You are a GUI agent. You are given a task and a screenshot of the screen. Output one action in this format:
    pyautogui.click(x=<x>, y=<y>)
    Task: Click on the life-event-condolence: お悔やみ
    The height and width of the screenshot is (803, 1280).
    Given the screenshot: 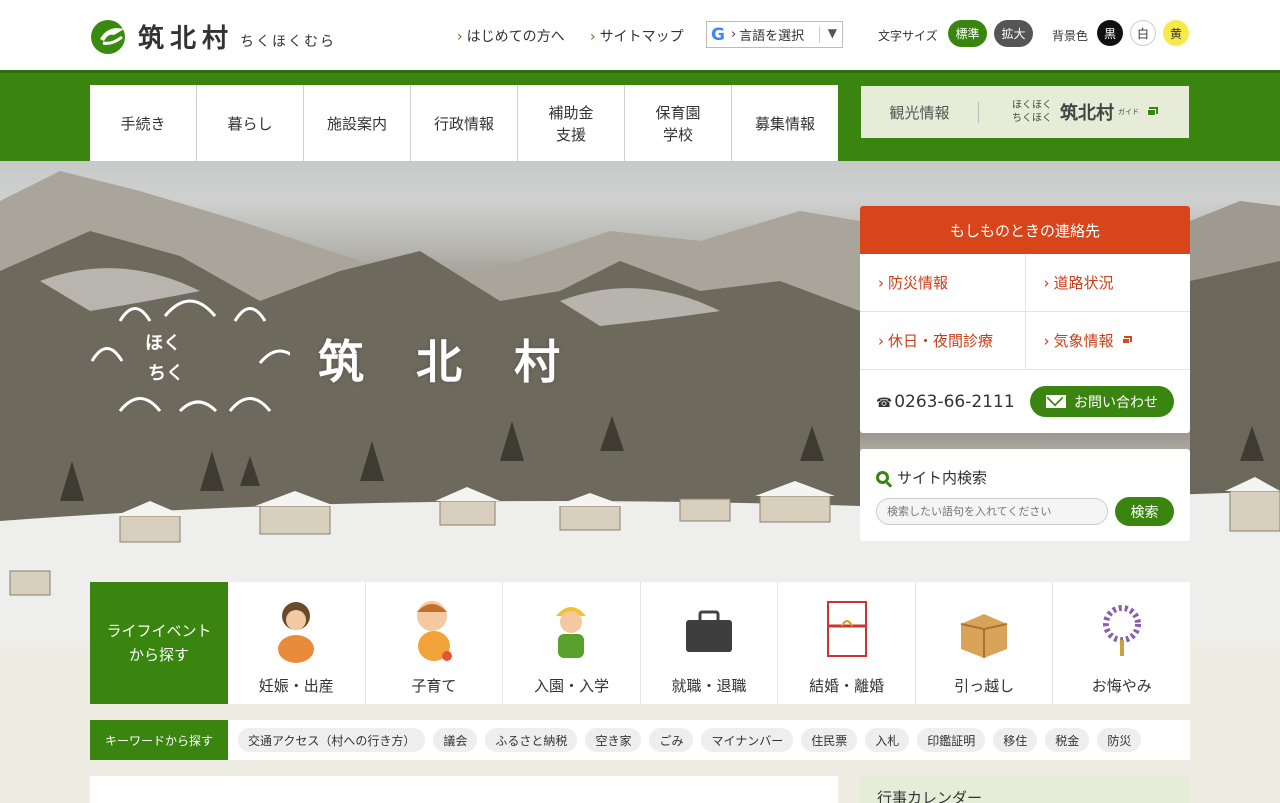 What is the action you would take?
    pyautogui.click(x=1121, y=643)
    